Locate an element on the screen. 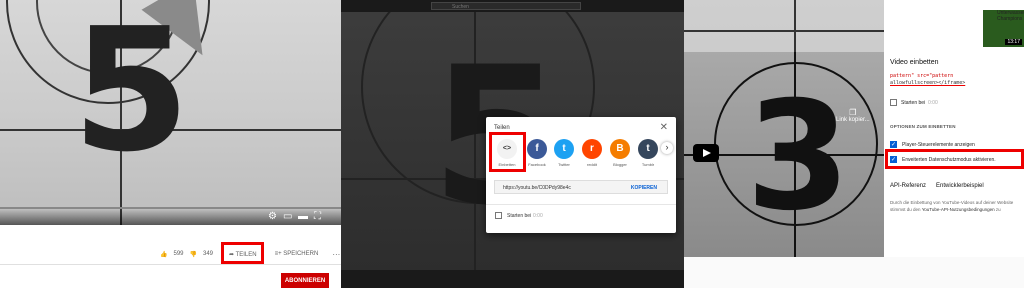 The width and height of the screenshot is (1024, 288). share-target-label: Facebook is located at coordinates (537, 164).